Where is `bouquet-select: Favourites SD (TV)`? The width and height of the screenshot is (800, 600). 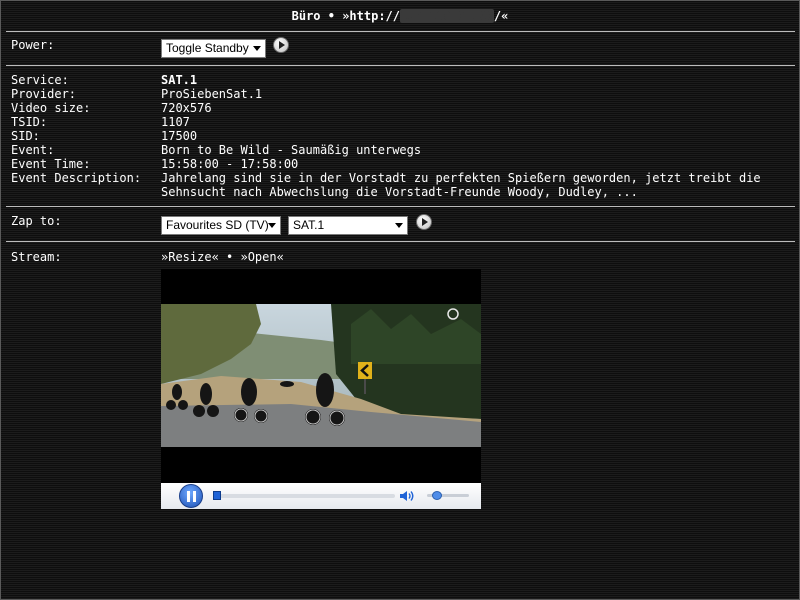 bouquet-select: Favourites SD (TV) is located at coordinates (221, 225).